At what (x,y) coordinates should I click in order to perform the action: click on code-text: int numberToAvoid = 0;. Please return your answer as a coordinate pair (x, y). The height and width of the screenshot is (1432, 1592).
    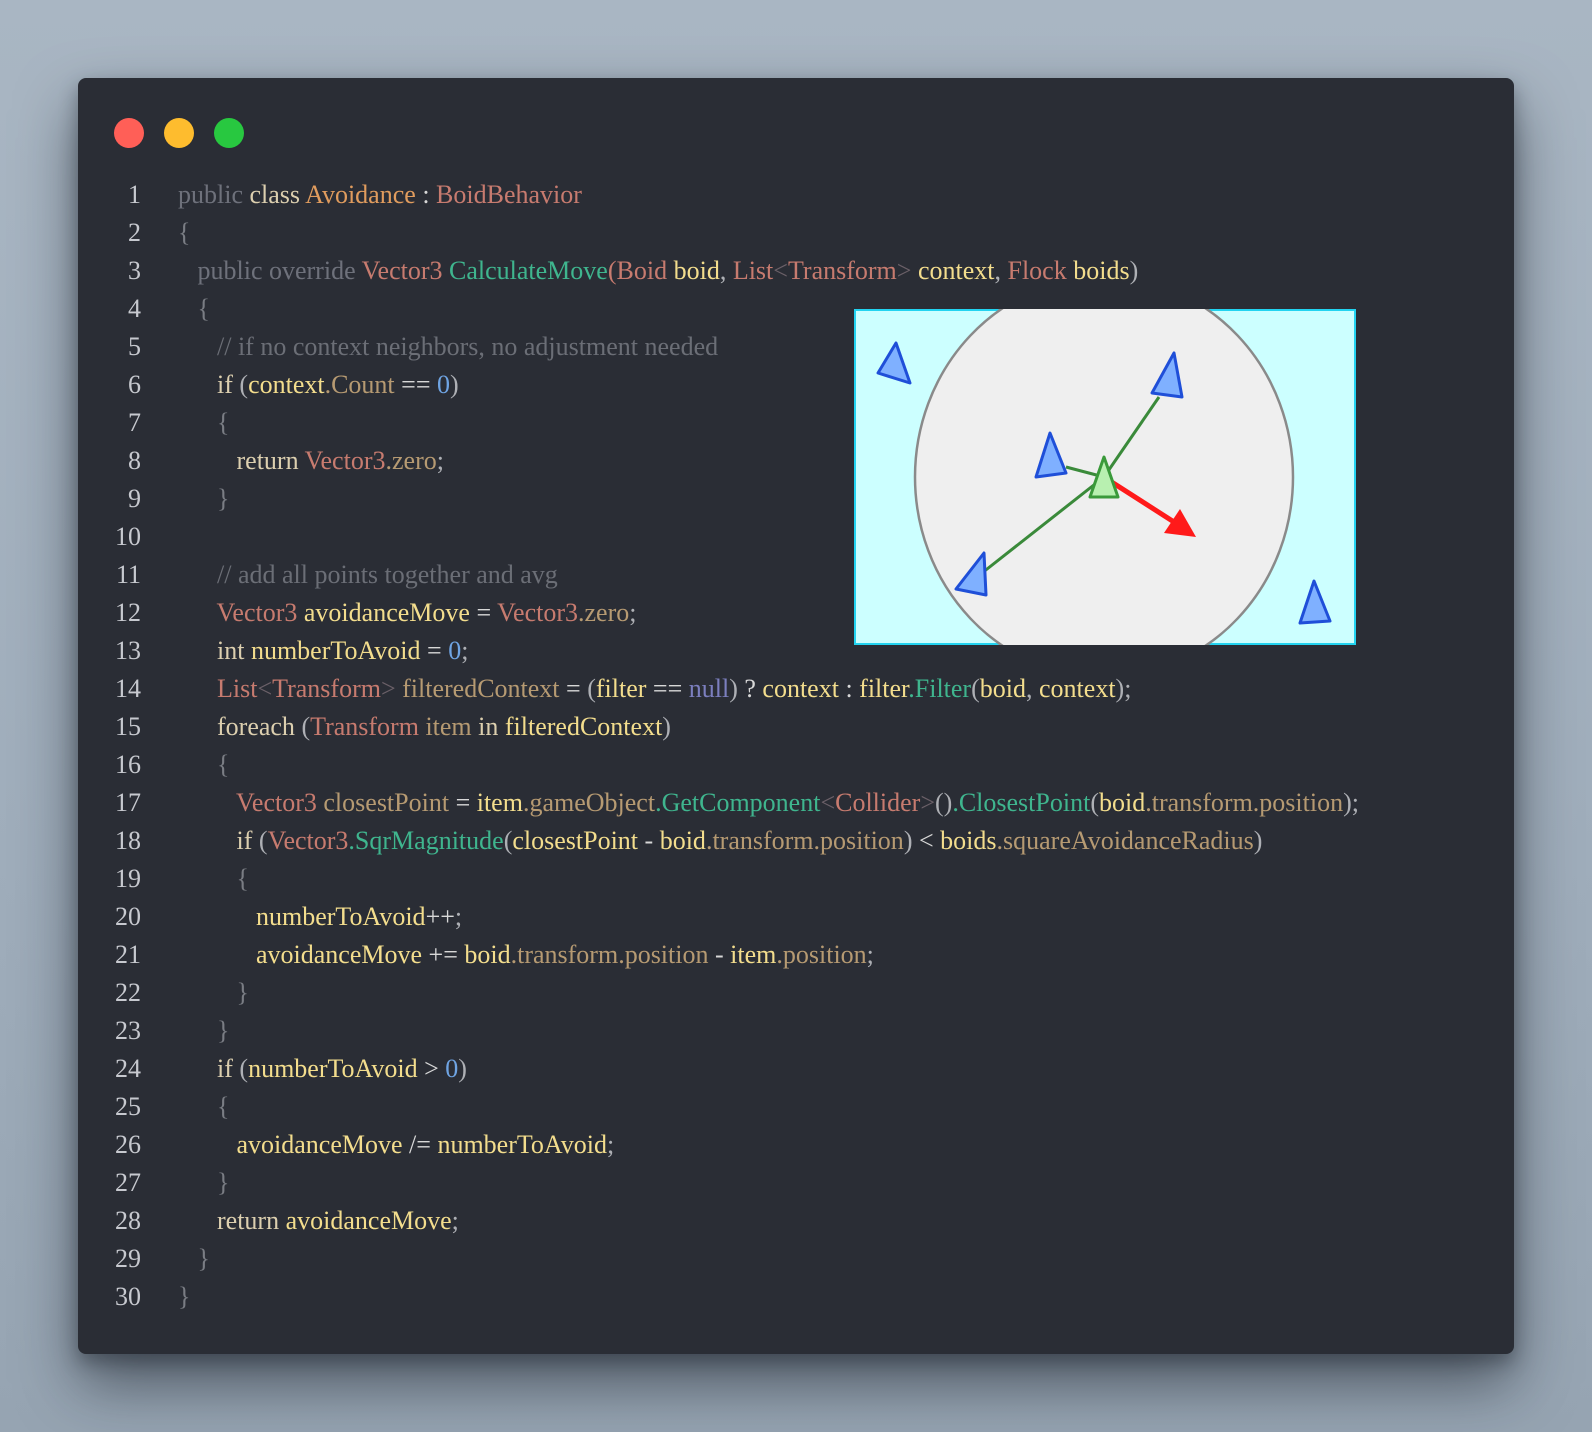
    Looking at the image, I should click on (323, 651).